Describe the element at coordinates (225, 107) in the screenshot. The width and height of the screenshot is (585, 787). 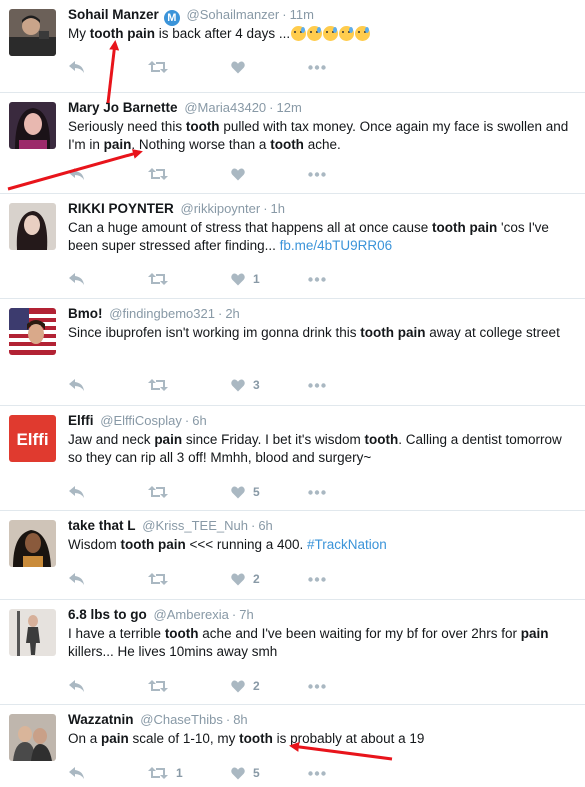
I see `author-handle: @Maria43420` at that location.